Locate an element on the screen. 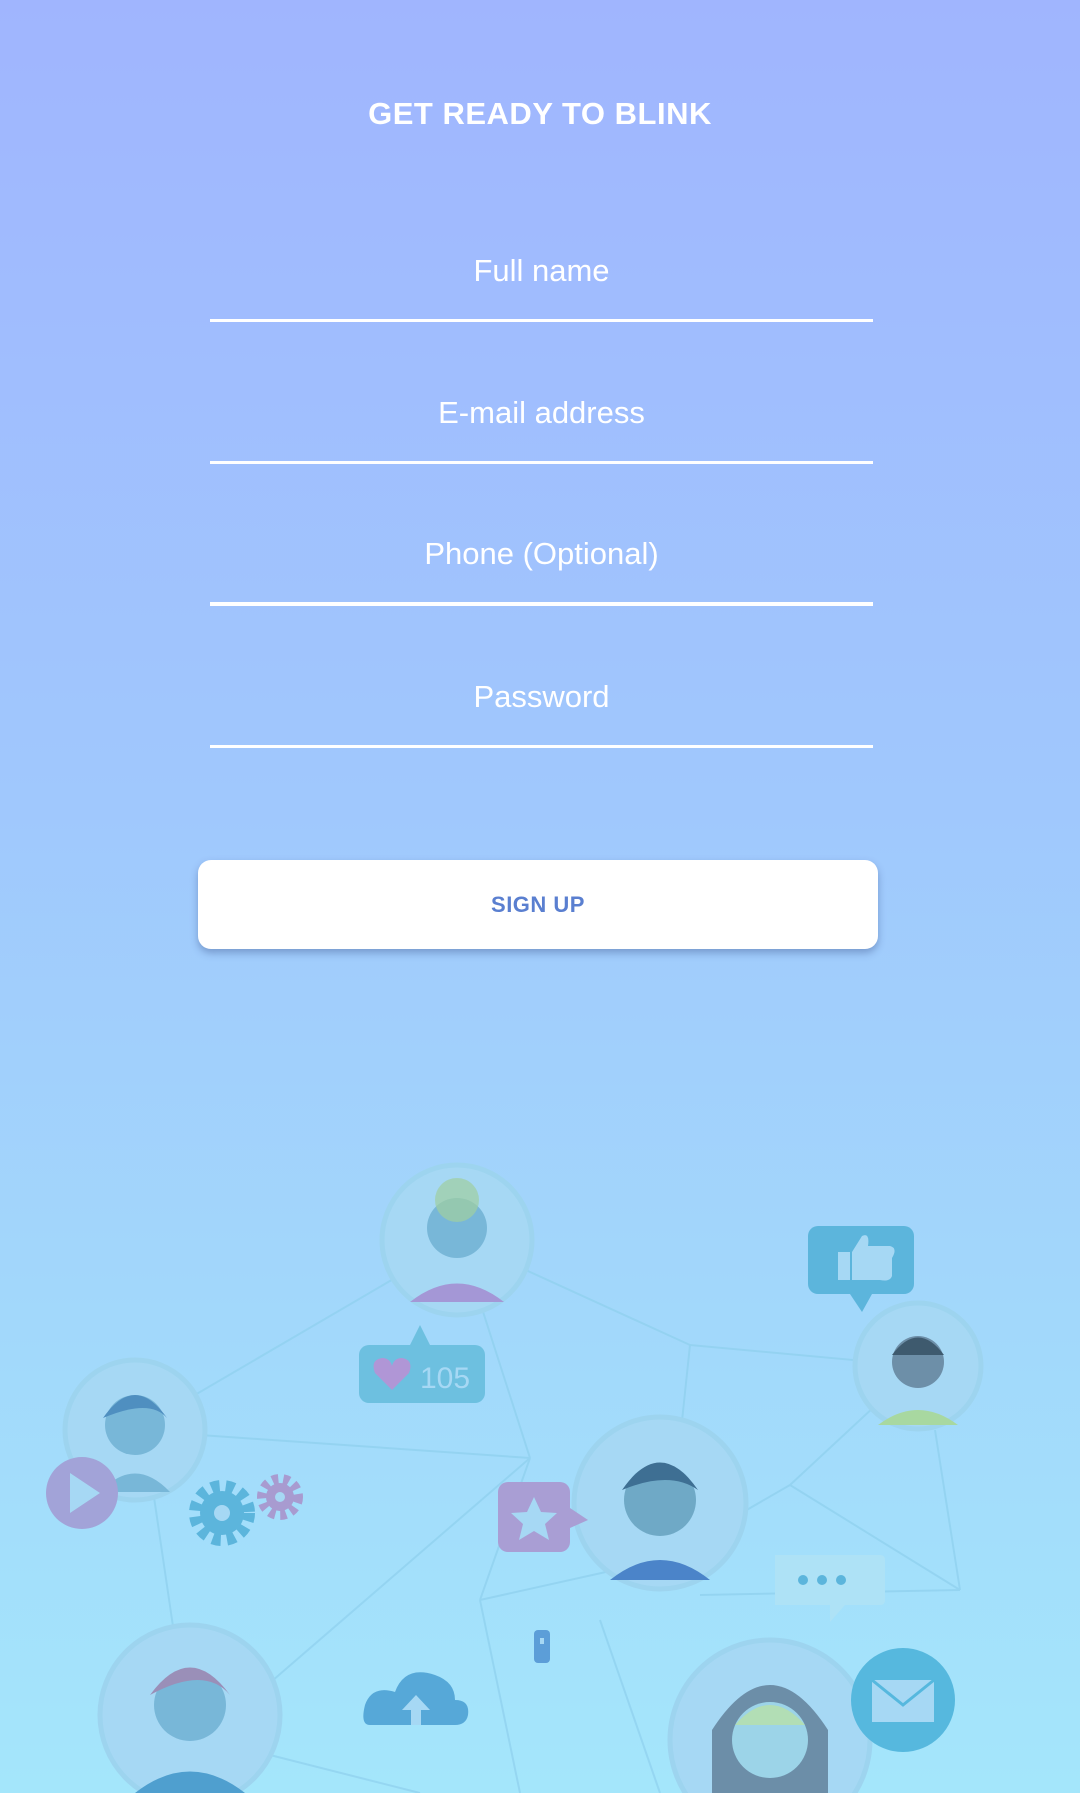  mail-icon is located at coordinates (903, 1700).